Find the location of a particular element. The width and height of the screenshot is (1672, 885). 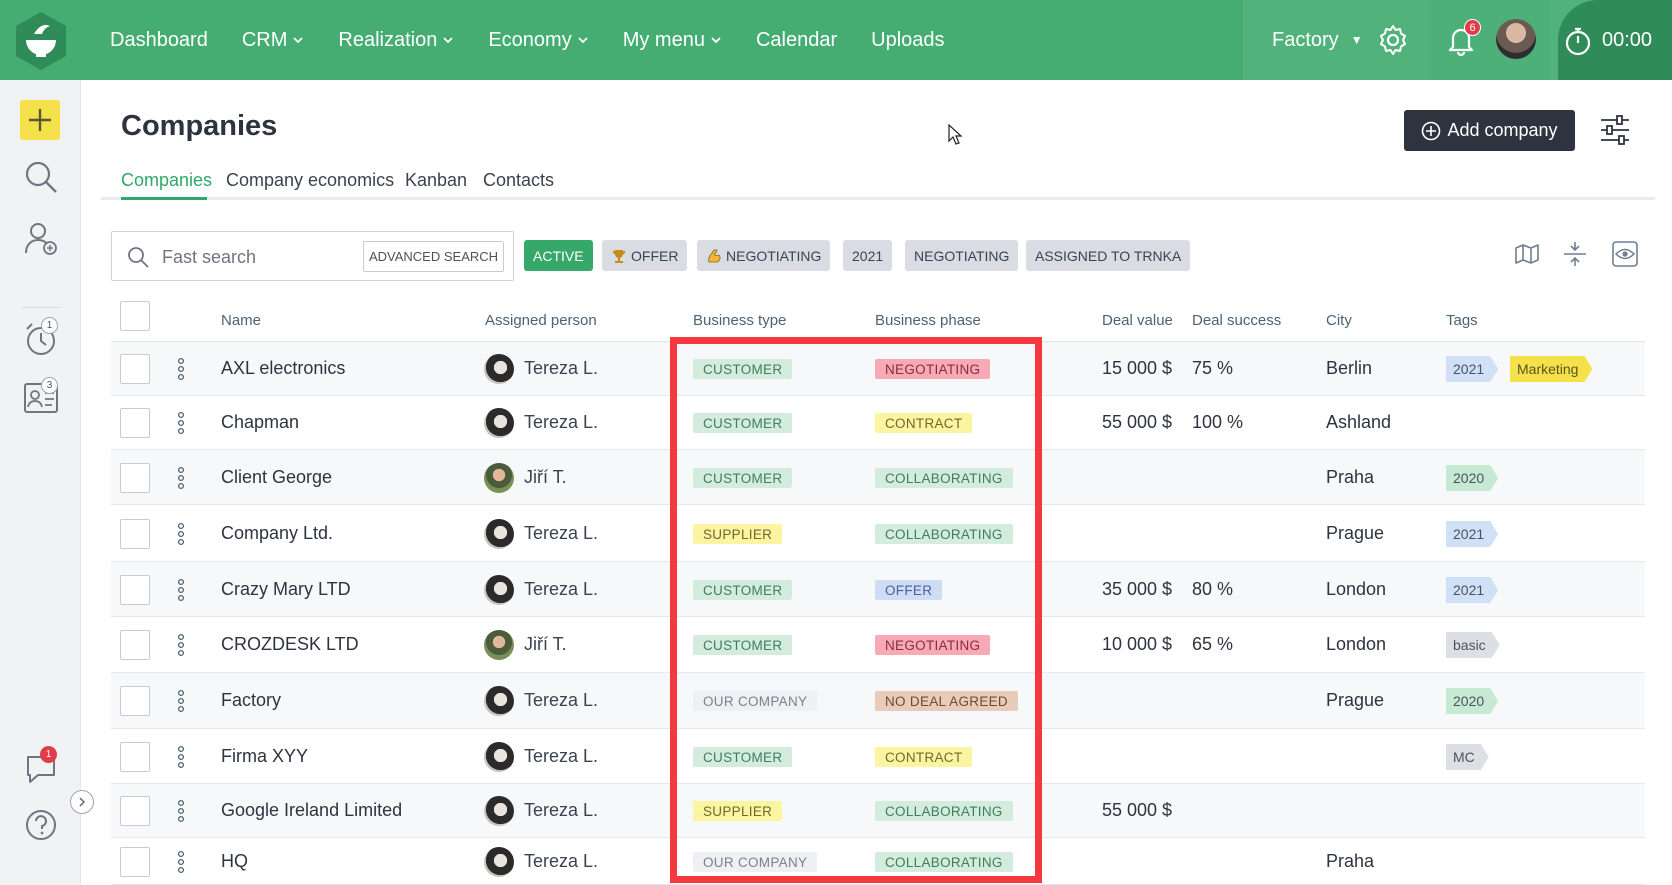

workspace-selector: Factory ▼ is located at coordinates (1317, 40).